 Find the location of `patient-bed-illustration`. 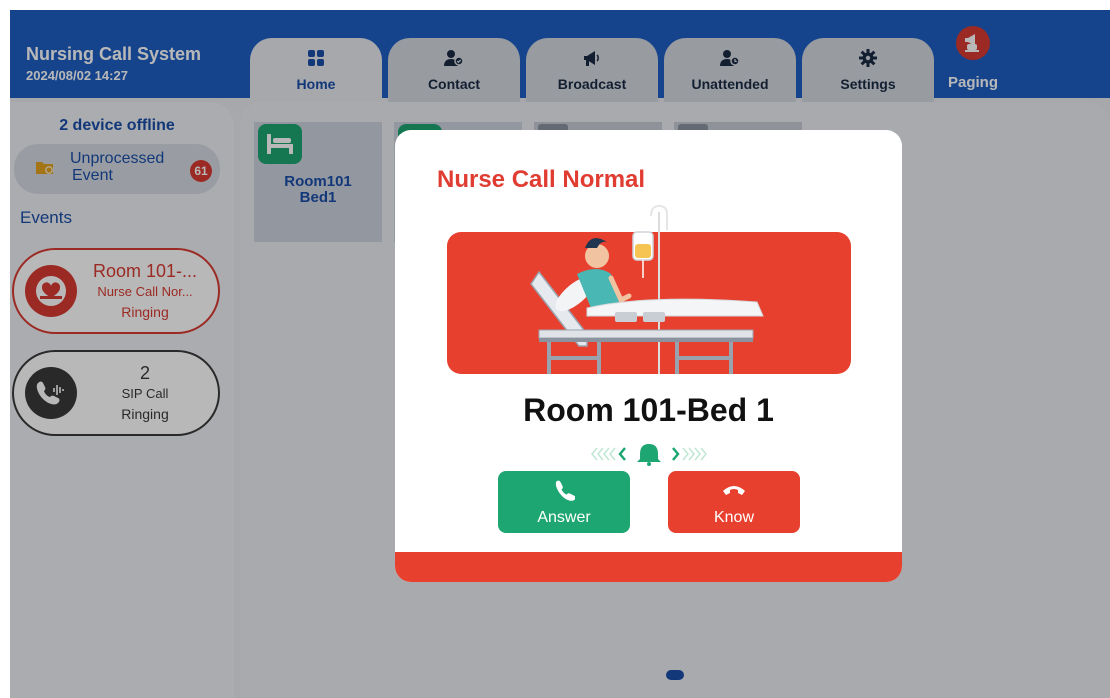

patient-bed-illustration is located at coordinates (649, 289).